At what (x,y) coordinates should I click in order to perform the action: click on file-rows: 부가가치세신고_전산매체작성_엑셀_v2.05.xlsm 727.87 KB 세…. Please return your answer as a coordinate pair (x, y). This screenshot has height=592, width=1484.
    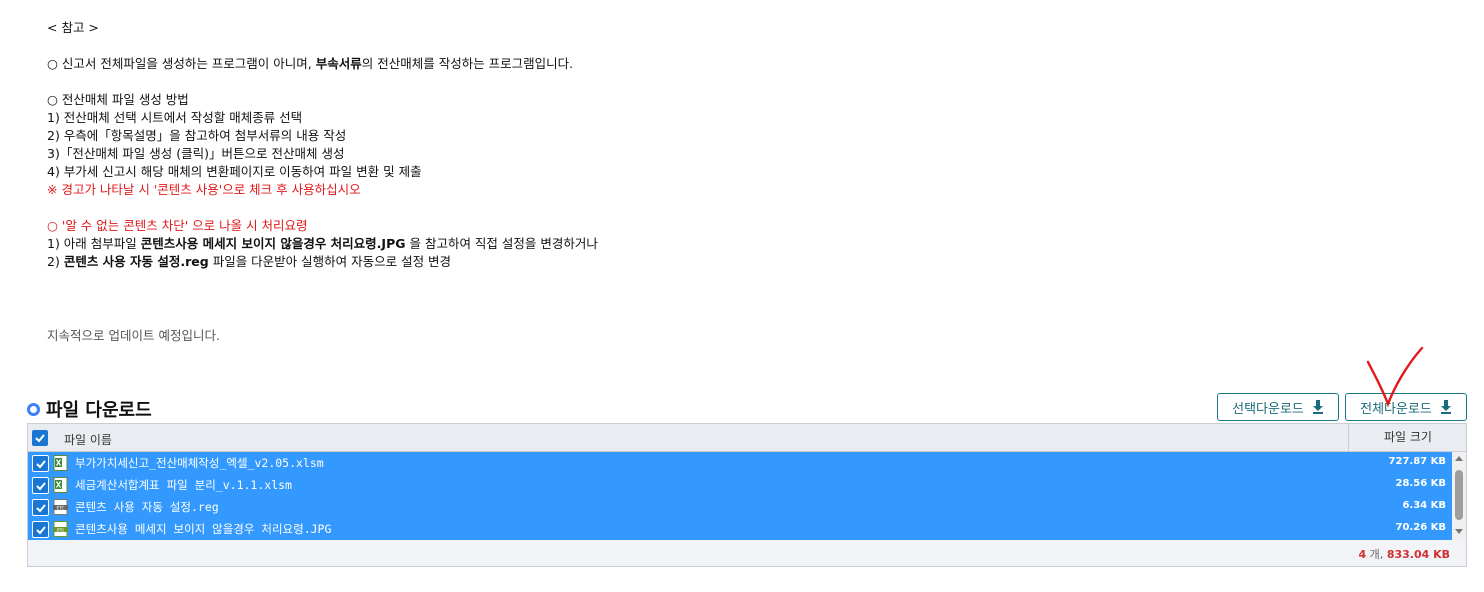
    Looking at the image, I should click on (740, 496).